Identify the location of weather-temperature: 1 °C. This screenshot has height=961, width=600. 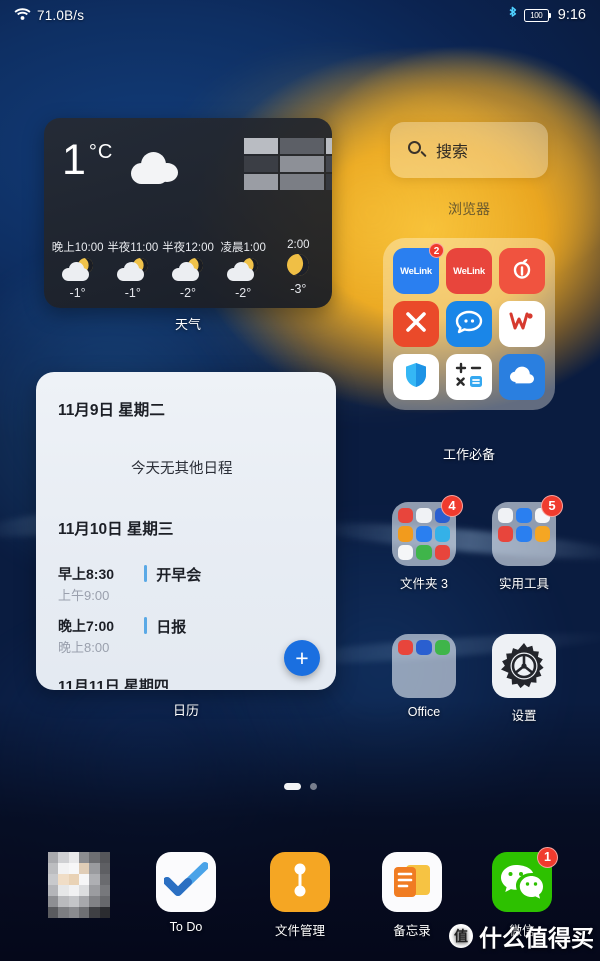
(87, 160).